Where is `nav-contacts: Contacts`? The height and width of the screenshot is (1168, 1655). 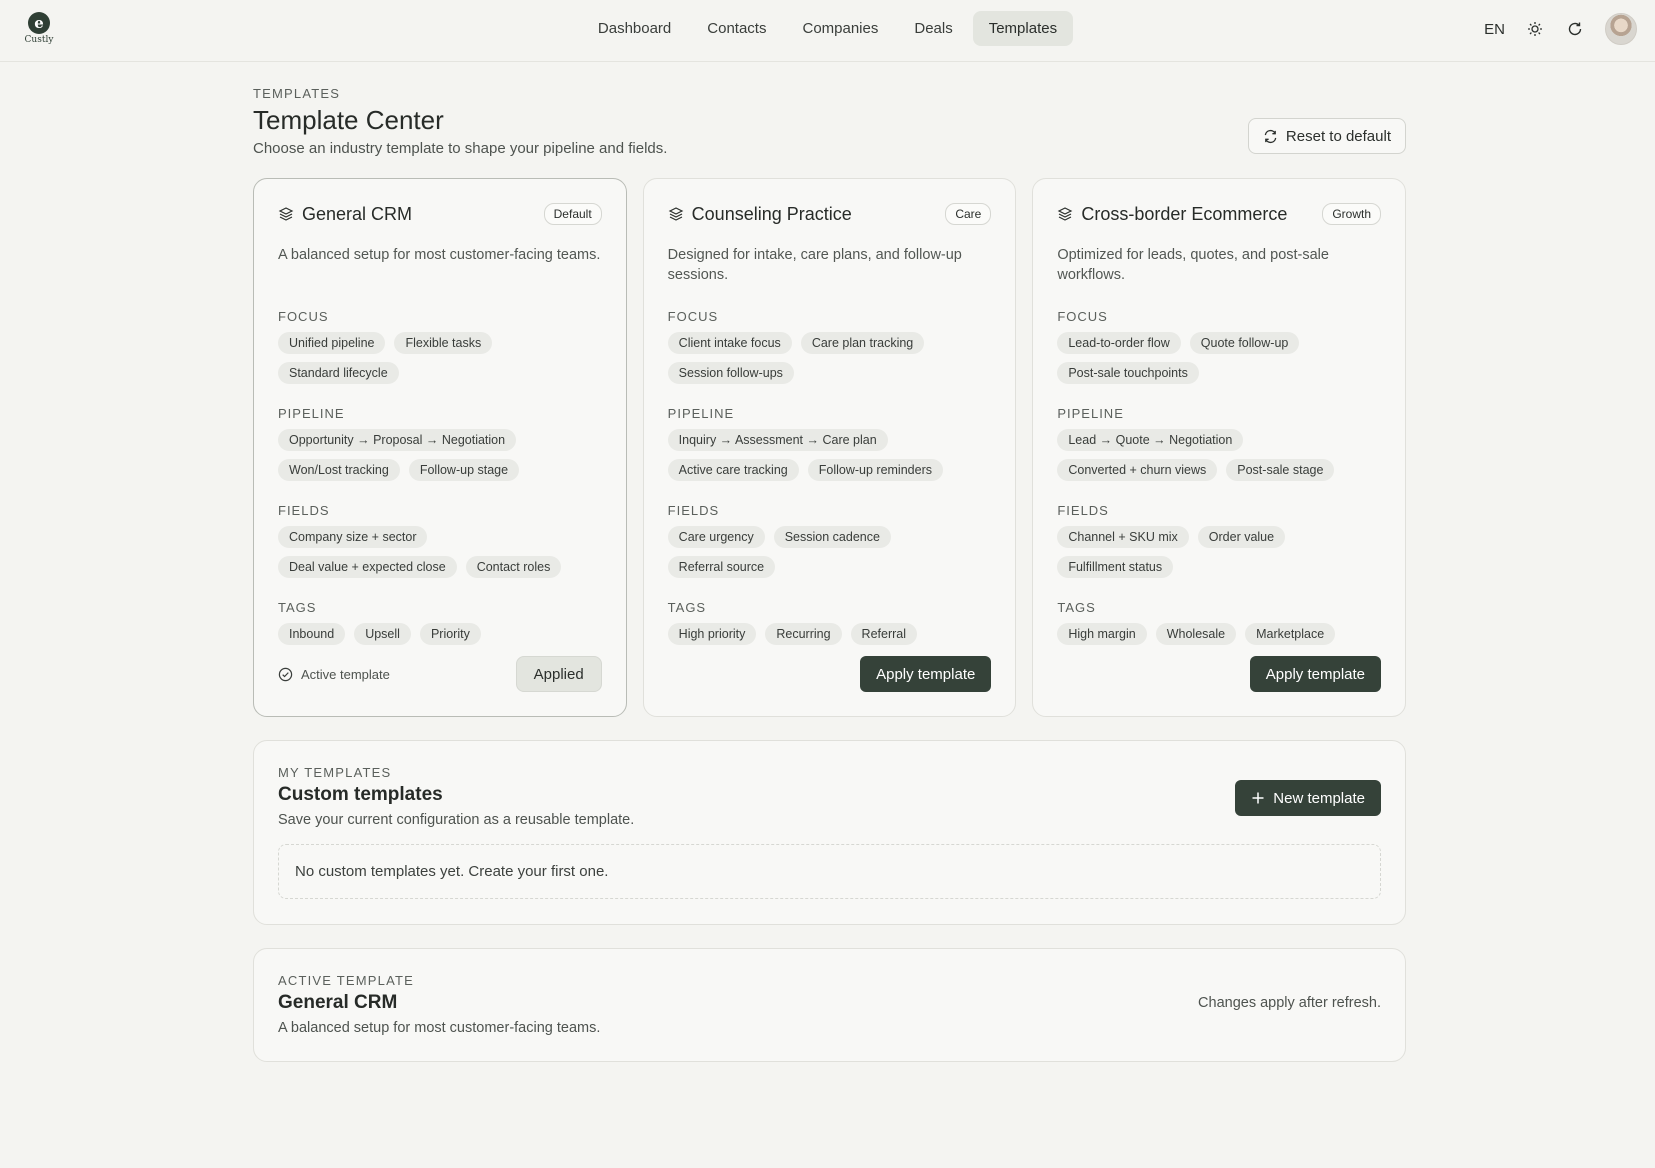
nav-contacts: Contacts is located at coordinates (736, 28).